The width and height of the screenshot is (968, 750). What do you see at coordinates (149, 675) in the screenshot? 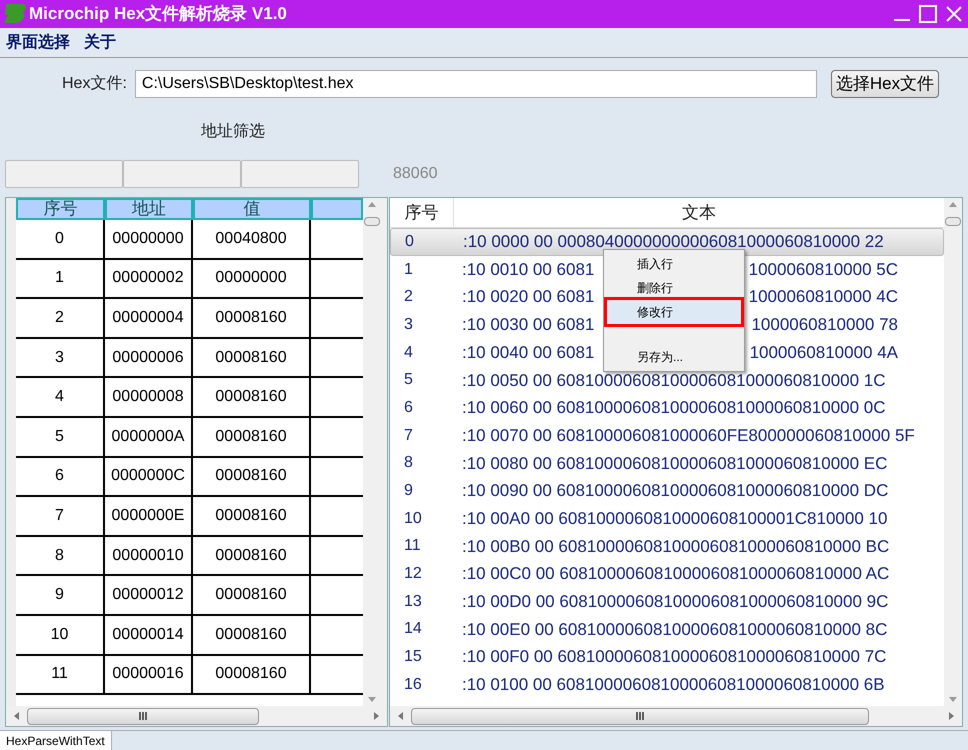
I see `table-cell: 00000016` at bounding box center [149, 675].